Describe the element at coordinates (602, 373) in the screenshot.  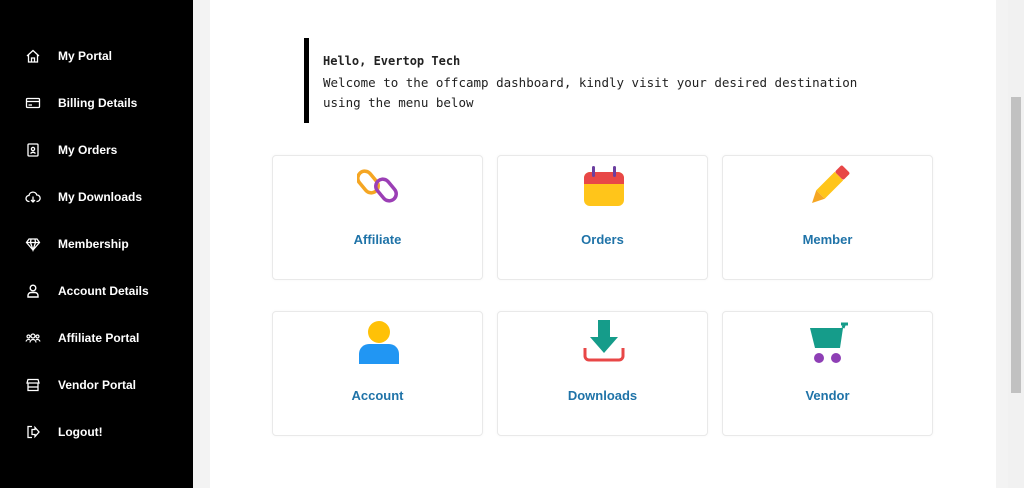
I see `card-downloads: Downloads` at that location.